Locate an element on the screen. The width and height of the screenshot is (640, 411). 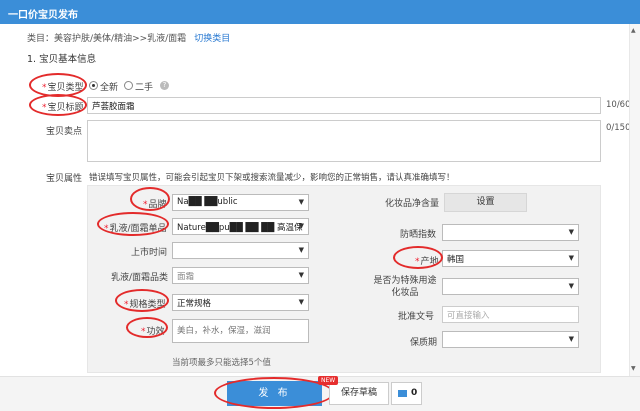
approval-no-input: 可直接输入 is located at coordinates (510, 314).